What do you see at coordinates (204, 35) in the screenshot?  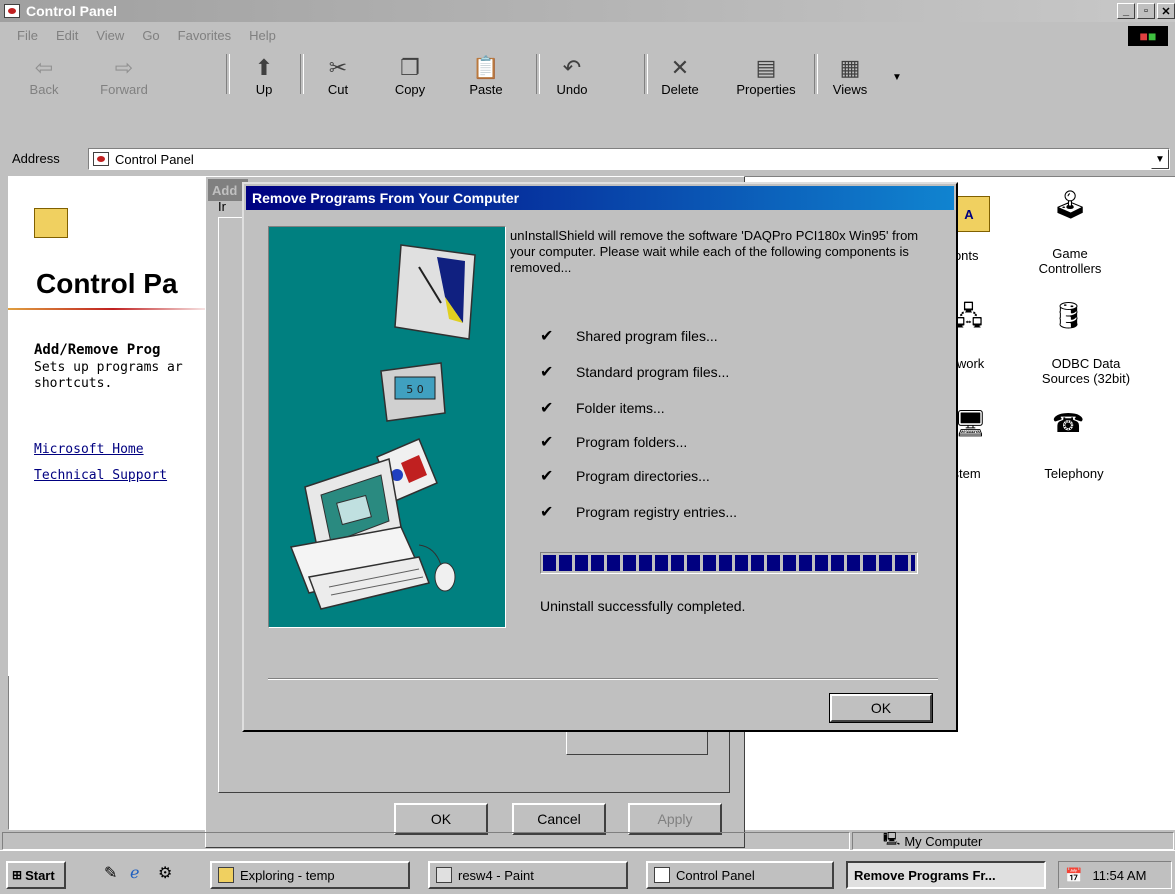 I see `menu-favorites: Favorites` at bounding box center [204, 35].